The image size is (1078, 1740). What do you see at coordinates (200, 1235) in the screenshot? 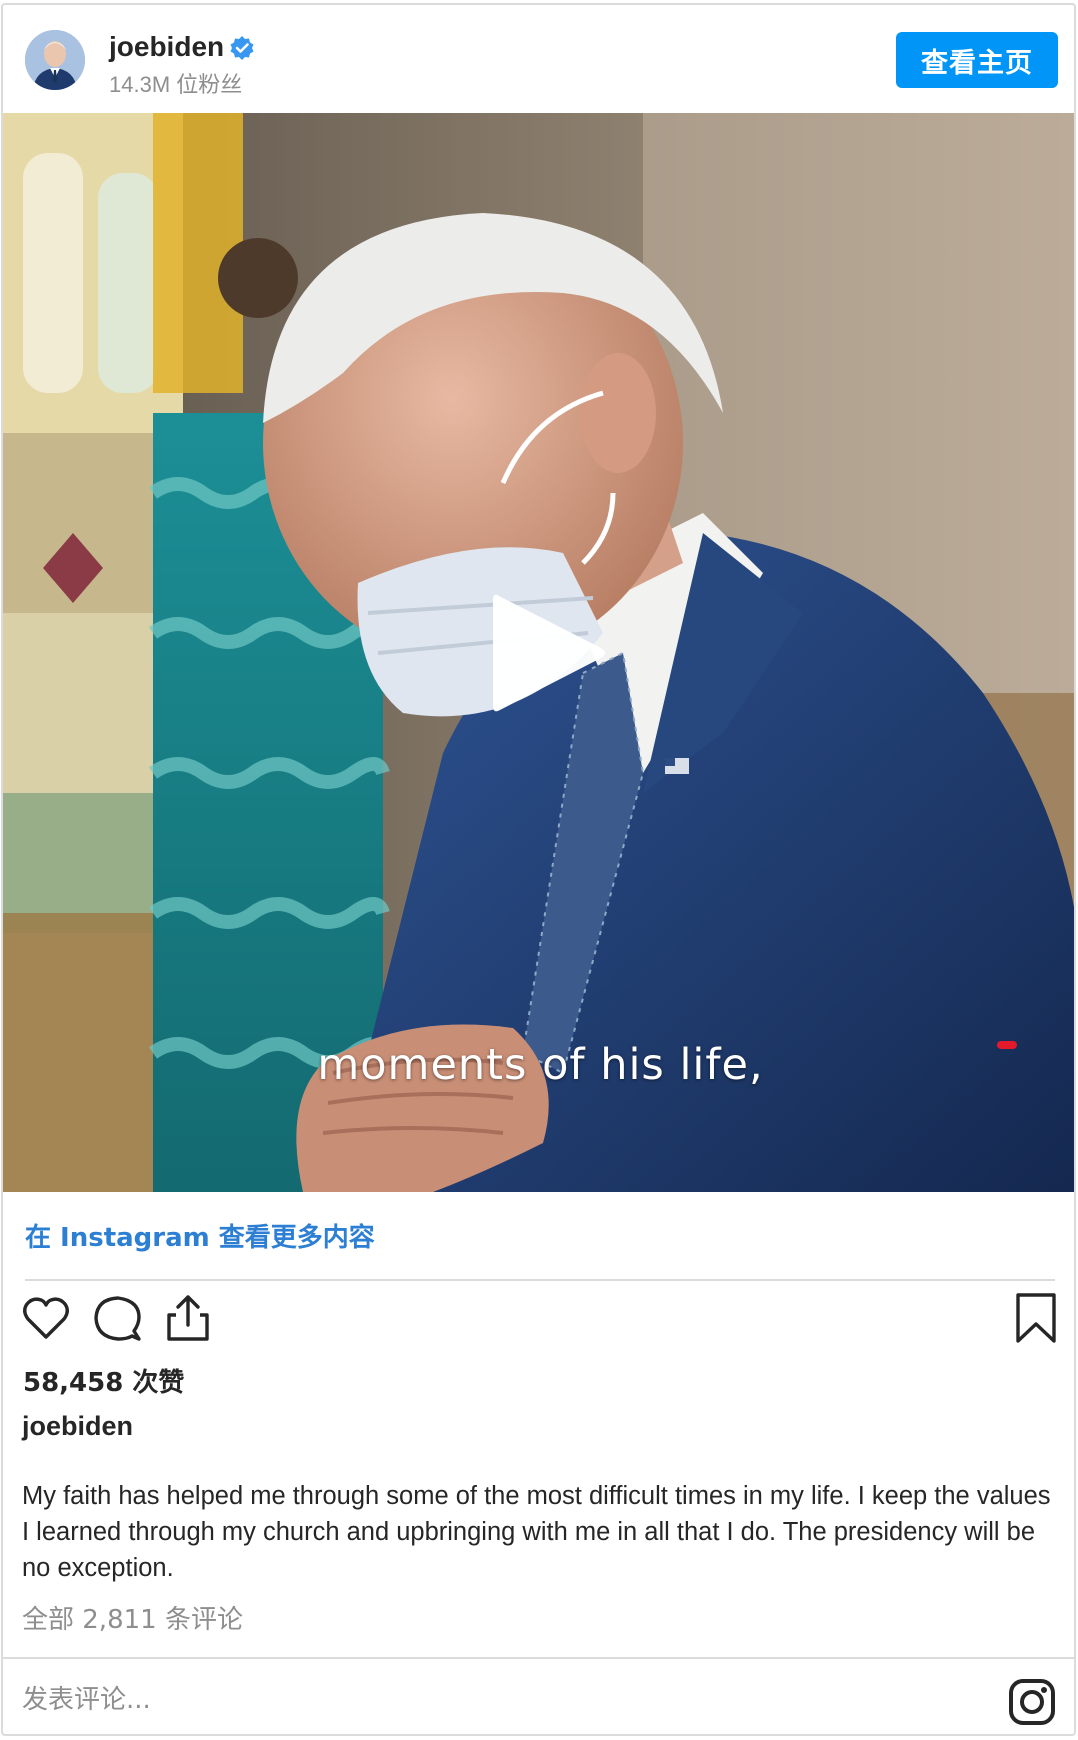
I see `view-more-on-instagram-link: 在 Instagram 查看更多内容` at bounding box center [200, 1235].